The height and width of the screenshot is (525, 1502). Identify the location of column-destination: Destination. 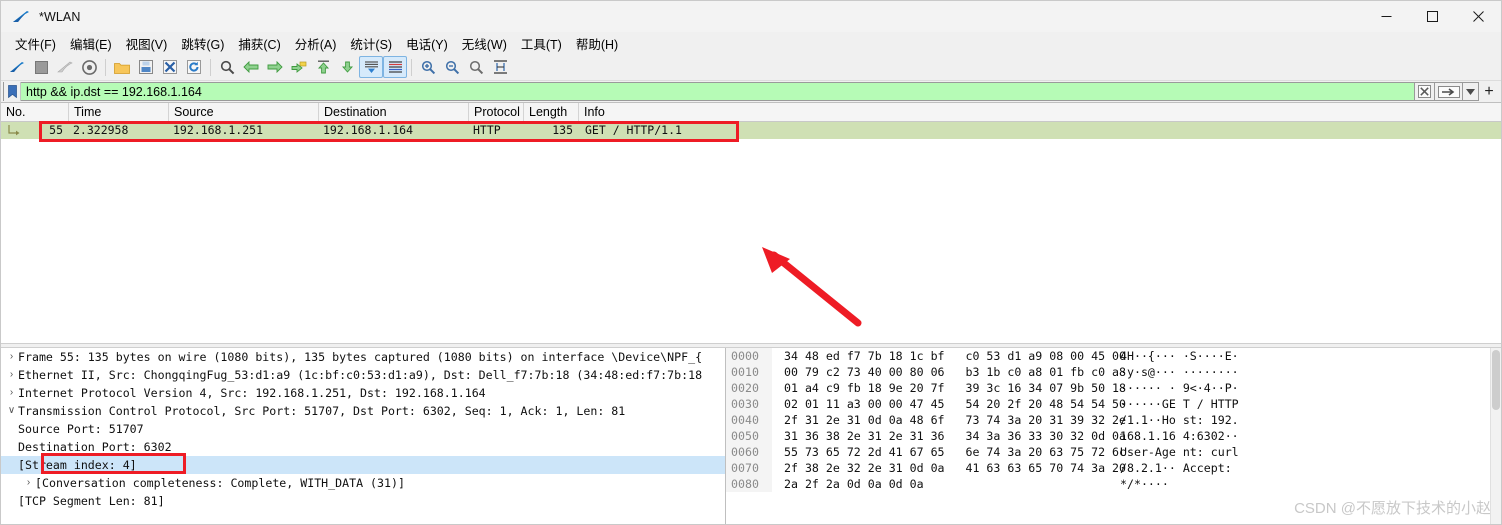
(394, 112).